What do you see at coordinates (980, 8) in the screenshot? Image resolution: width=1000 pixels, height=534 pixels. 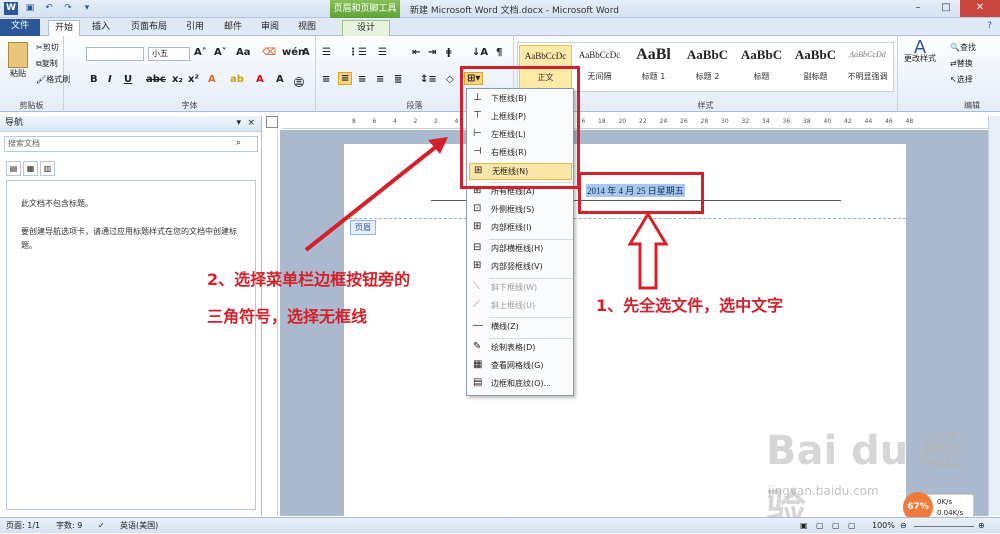 I see `close-icon: ✕` at bounding box center [980, 8].